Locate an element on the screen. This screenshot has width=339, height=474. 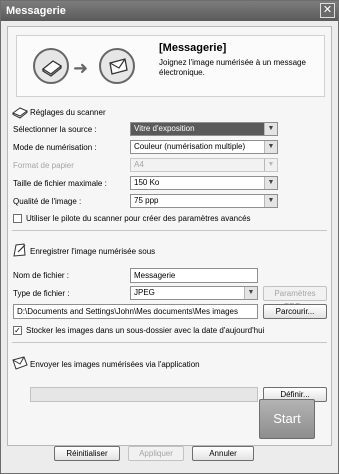
filetype-value: JPEG is located at coordinates (144, 292).